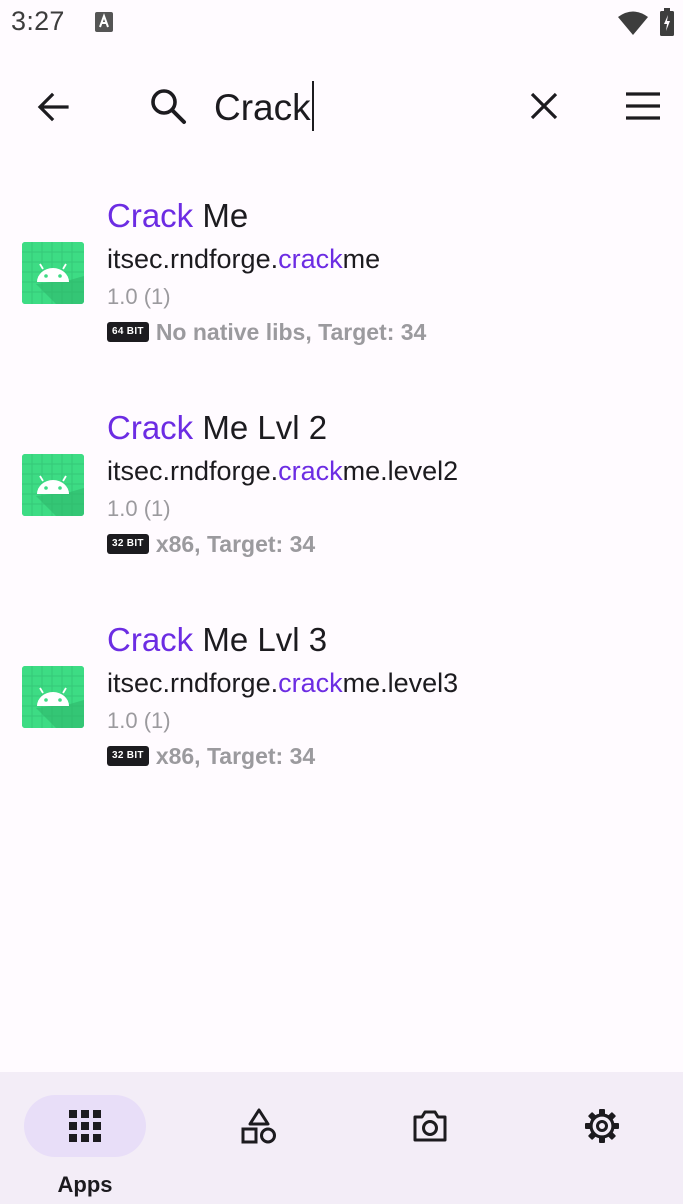 This screenshot has width=683, height=1204. What do you see at coordinates (258, 1126) in the screenshot?
I see `shapes-icon` at bounding box center [258, 1126].